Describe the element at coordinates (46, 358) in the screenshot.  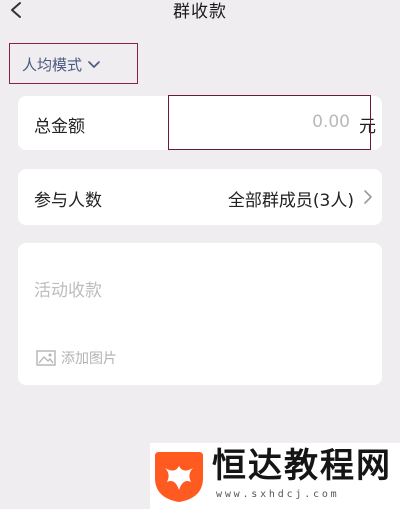
I see `image-icon` at that location.